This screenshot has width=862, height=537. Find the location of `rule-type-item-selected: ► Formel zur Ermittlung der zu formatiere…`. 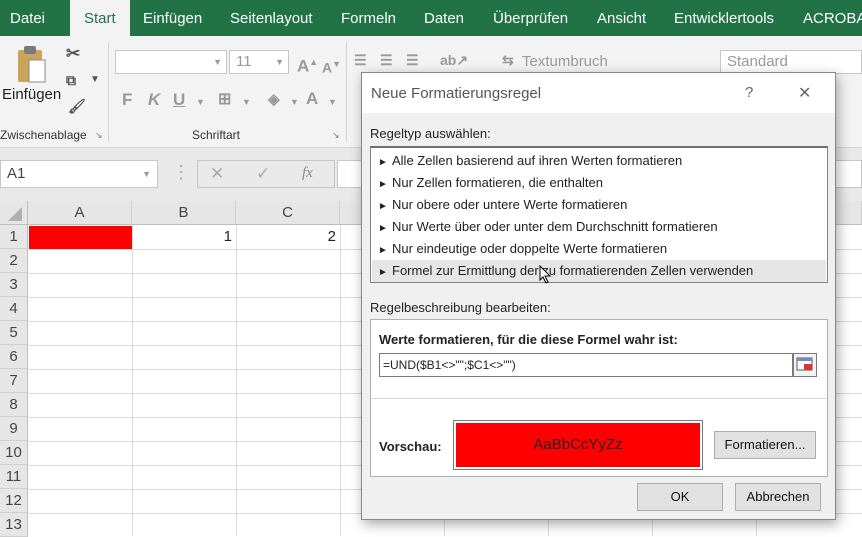

rule-type-item-selected: ► Formel zur Ermittlung der zu formatiere… is located at coordinates (599, 271).